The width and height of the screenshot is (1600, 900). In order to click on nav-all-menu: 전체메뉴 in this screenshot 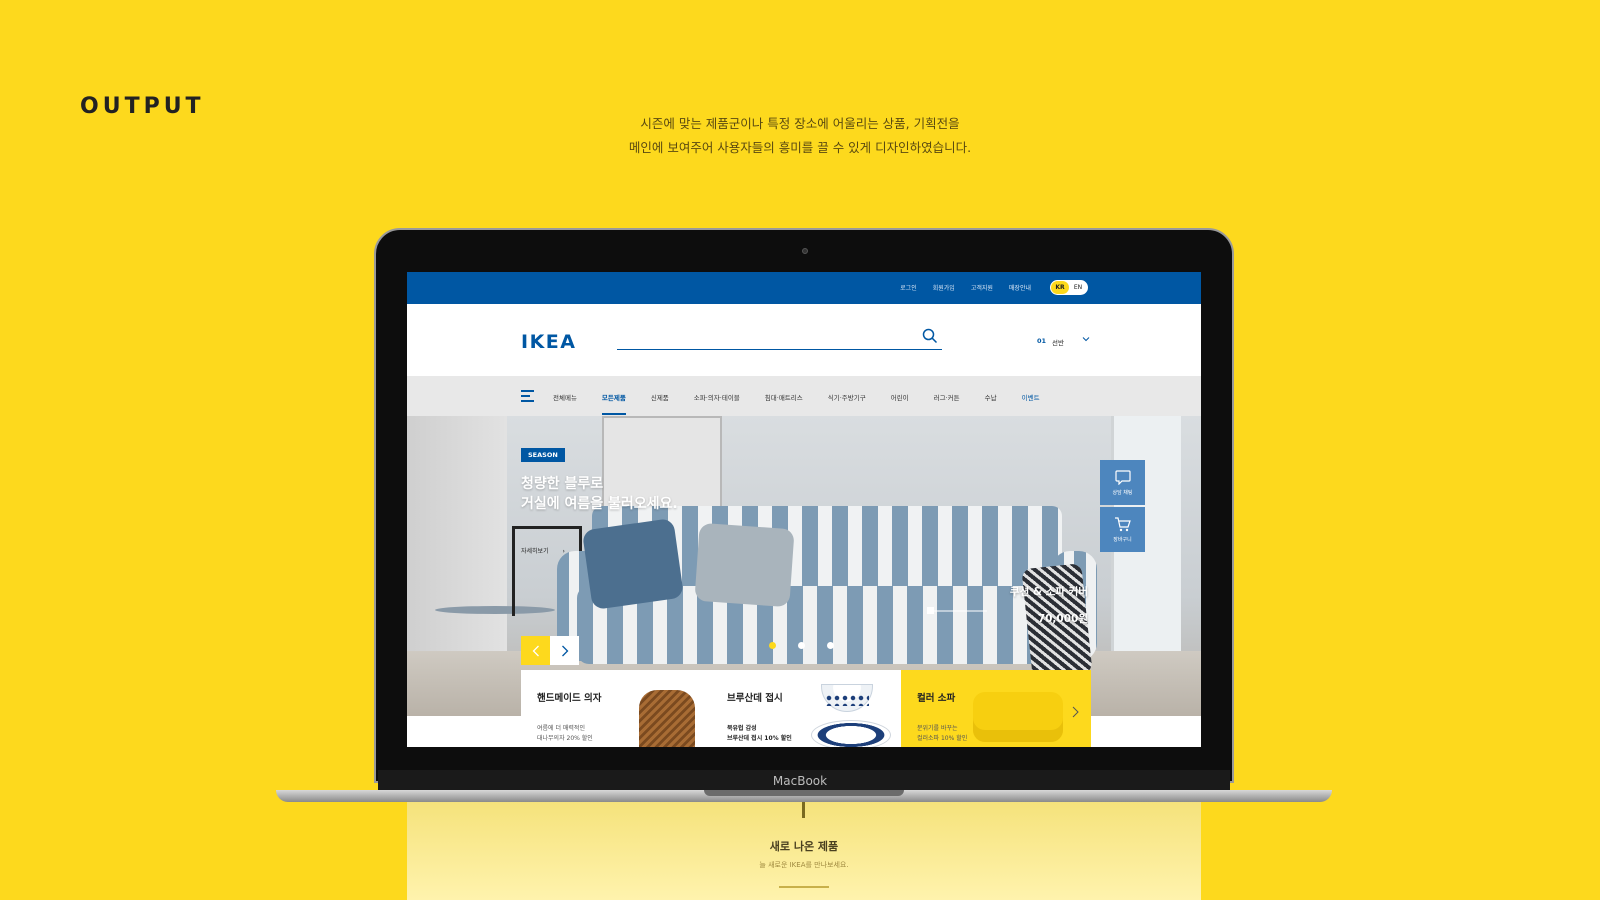, I will do `click(565, 397)`.